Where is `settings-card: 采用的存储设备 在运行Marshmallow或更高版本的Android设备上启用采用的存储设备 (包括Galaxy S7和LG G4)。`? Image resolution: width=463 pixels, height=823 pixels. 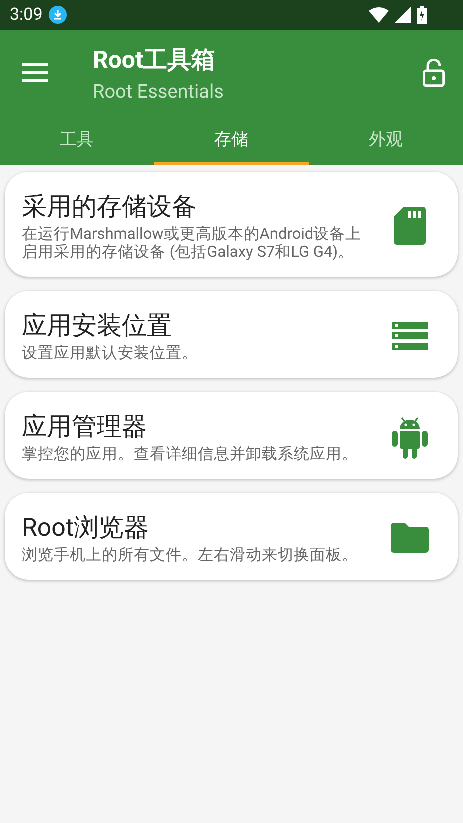 settings-card: 采用的存储设备 在运行Marshmallow或更高版本的Android设备上启用采用的存储设备 (包括Galaxy S7和LG G4)。 is located at coordinates (231, 224).